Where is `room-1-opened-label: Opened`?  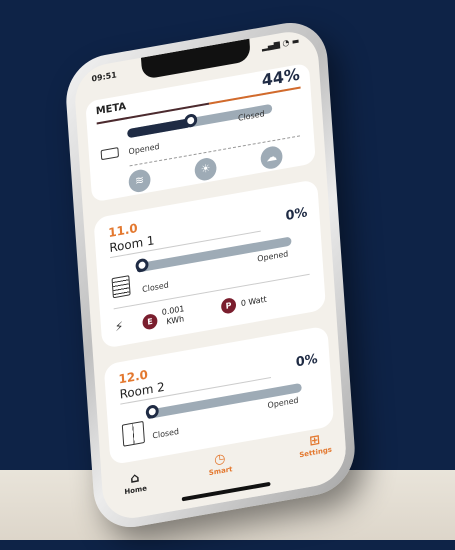
room-1-opened-label: Opened is located at coordinates (273, 256).